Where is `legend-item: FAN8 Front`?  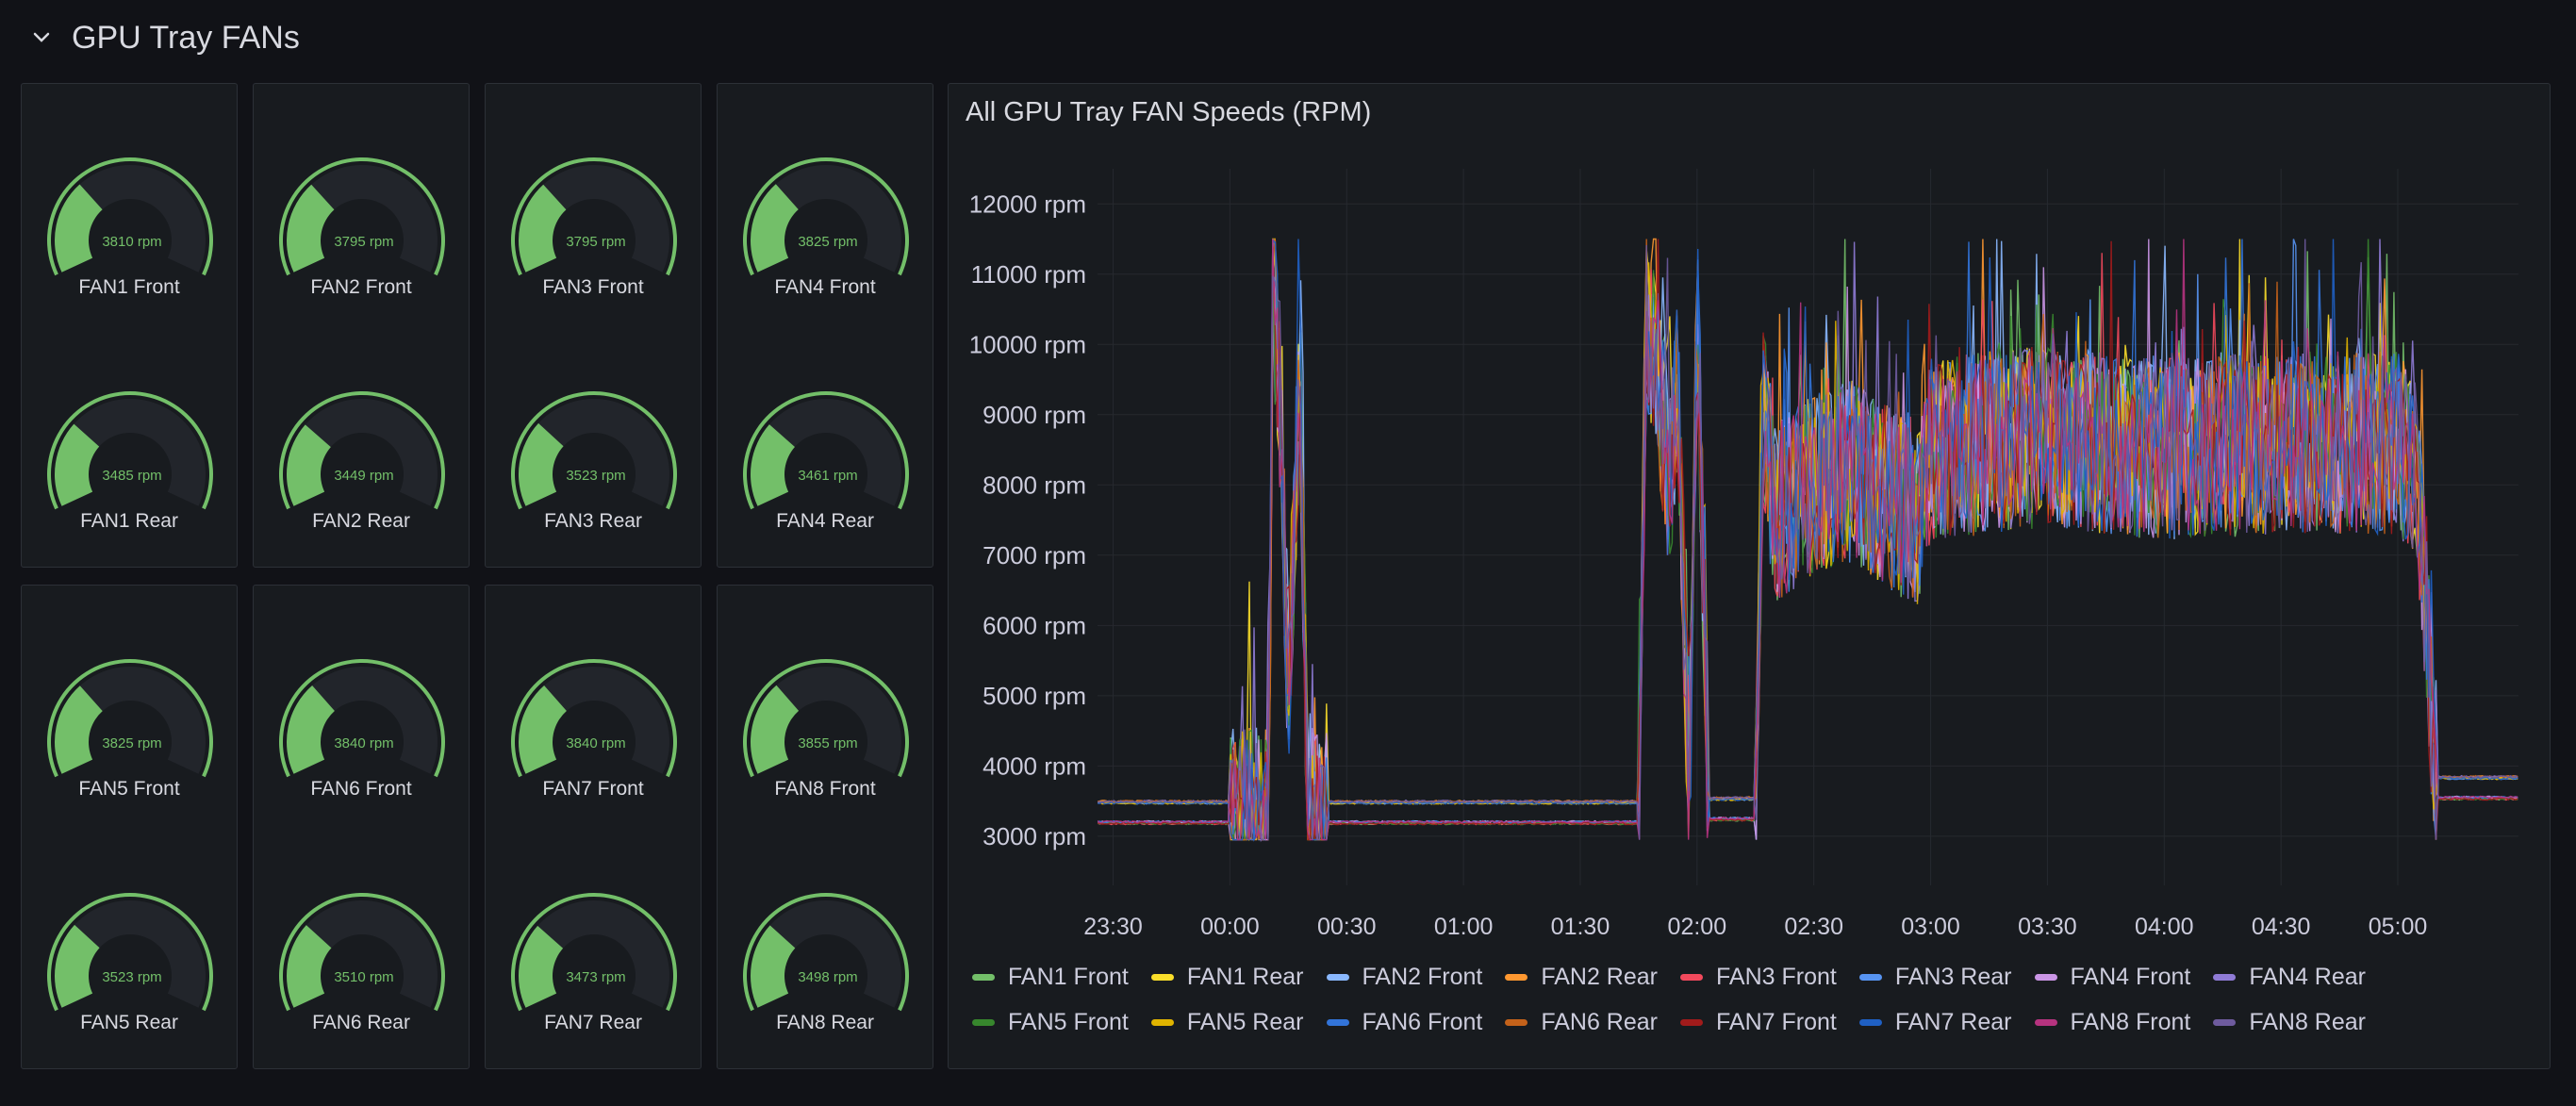 legend-item: FAN8 Front is located at coordinates (2112, 1022).